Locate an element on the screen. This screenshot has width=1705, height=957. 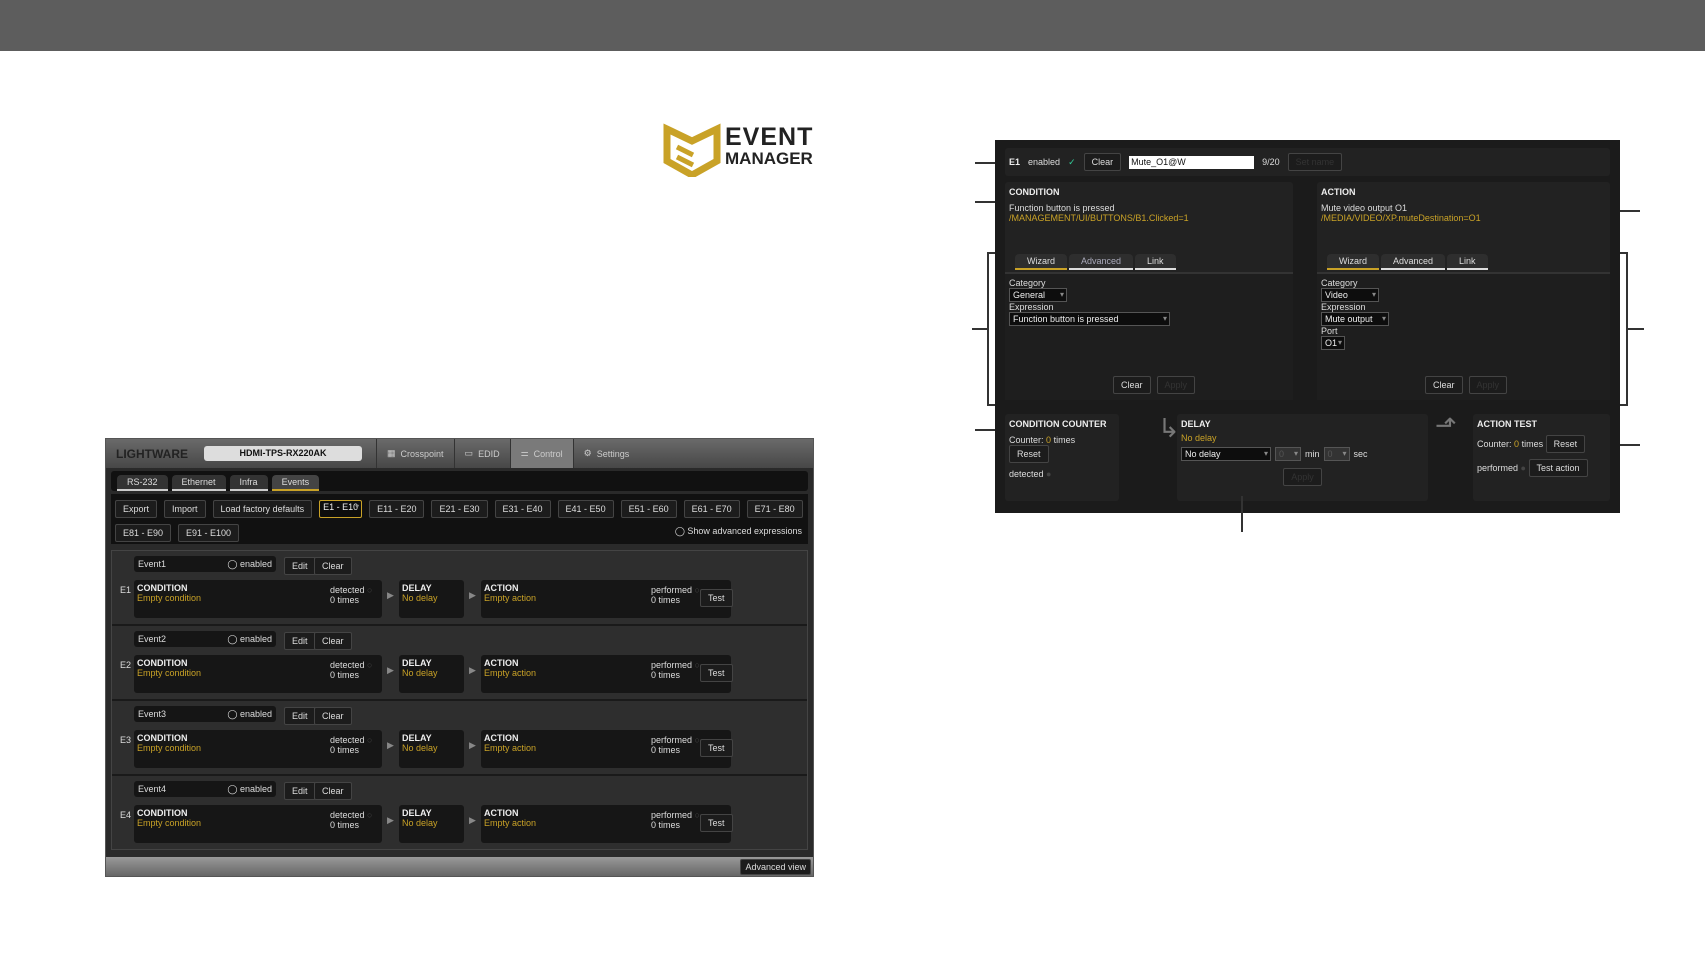
tab-label: EDID is located at coordinates (489, 453).